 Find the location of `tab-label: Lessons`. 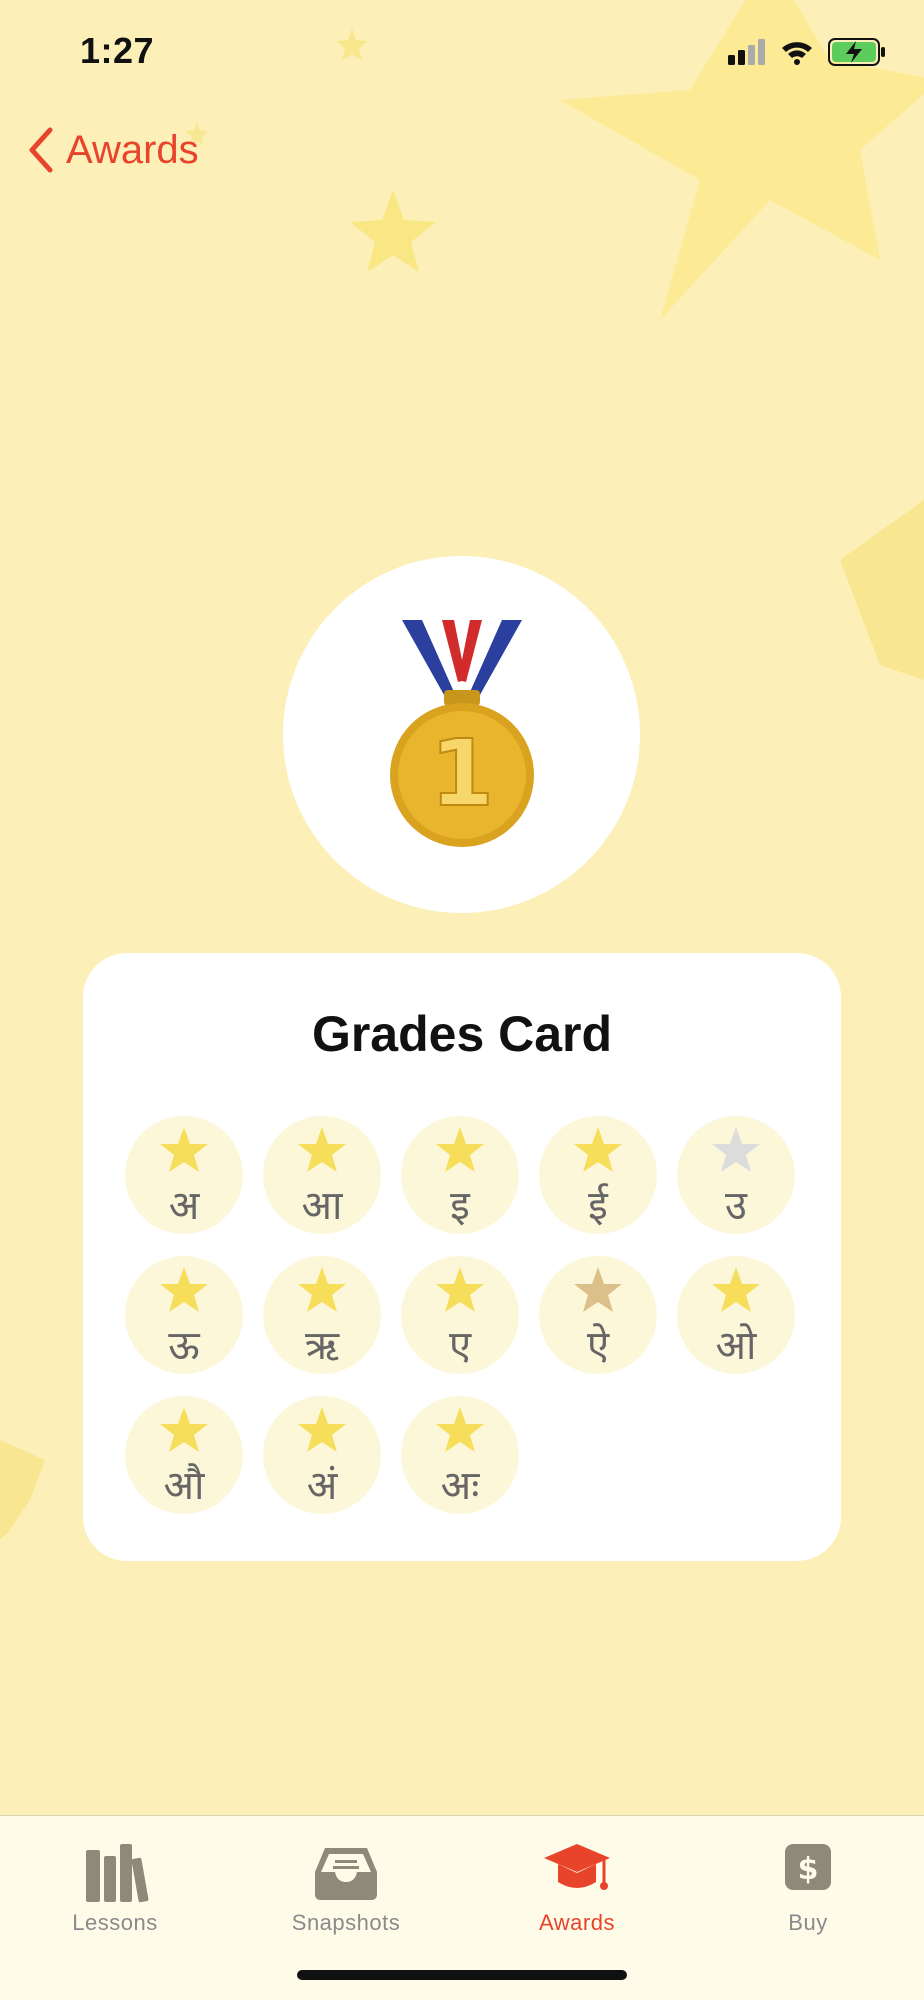

tab-label: Lessons is located at coordinates (115, 1922).